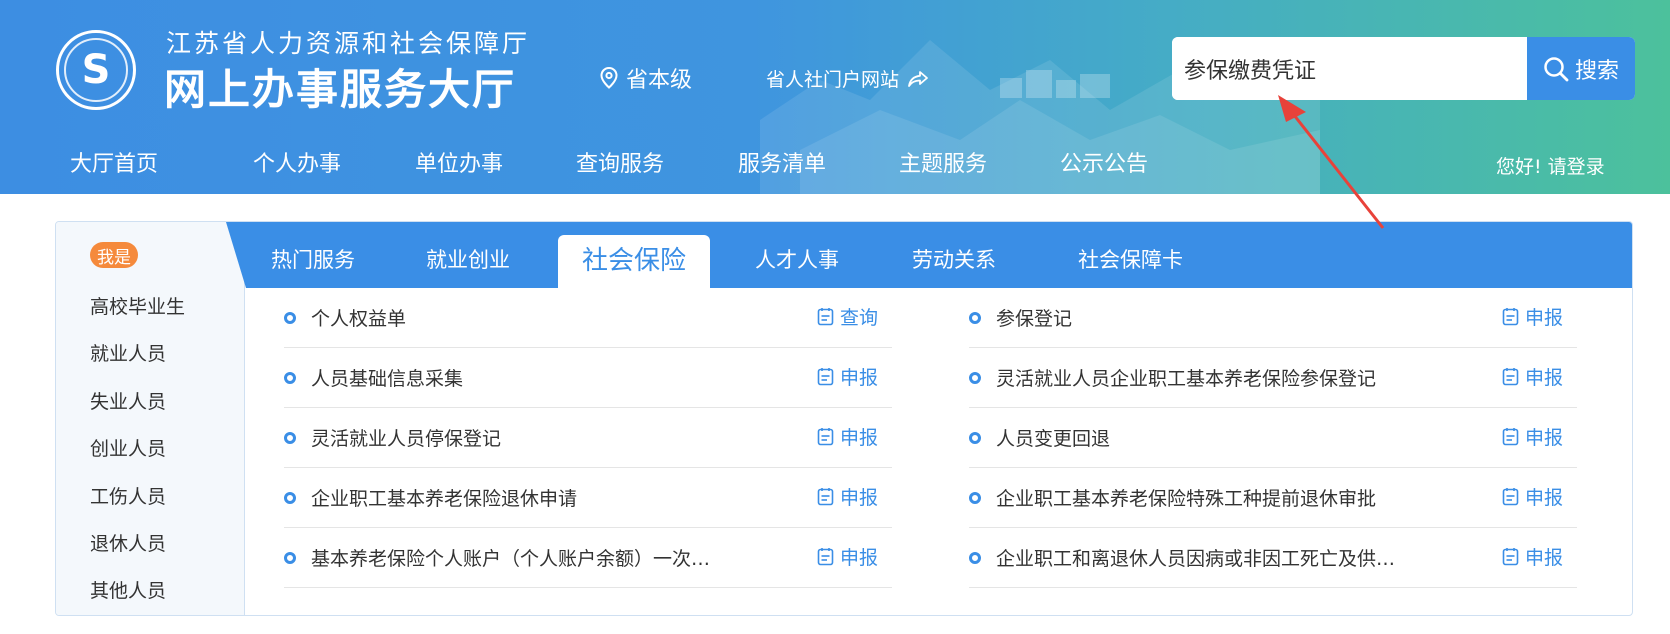 The image size is (1670, 634). I want to click on org-name: 江苏省人力资源和社会保障厅, so click(348, 43).